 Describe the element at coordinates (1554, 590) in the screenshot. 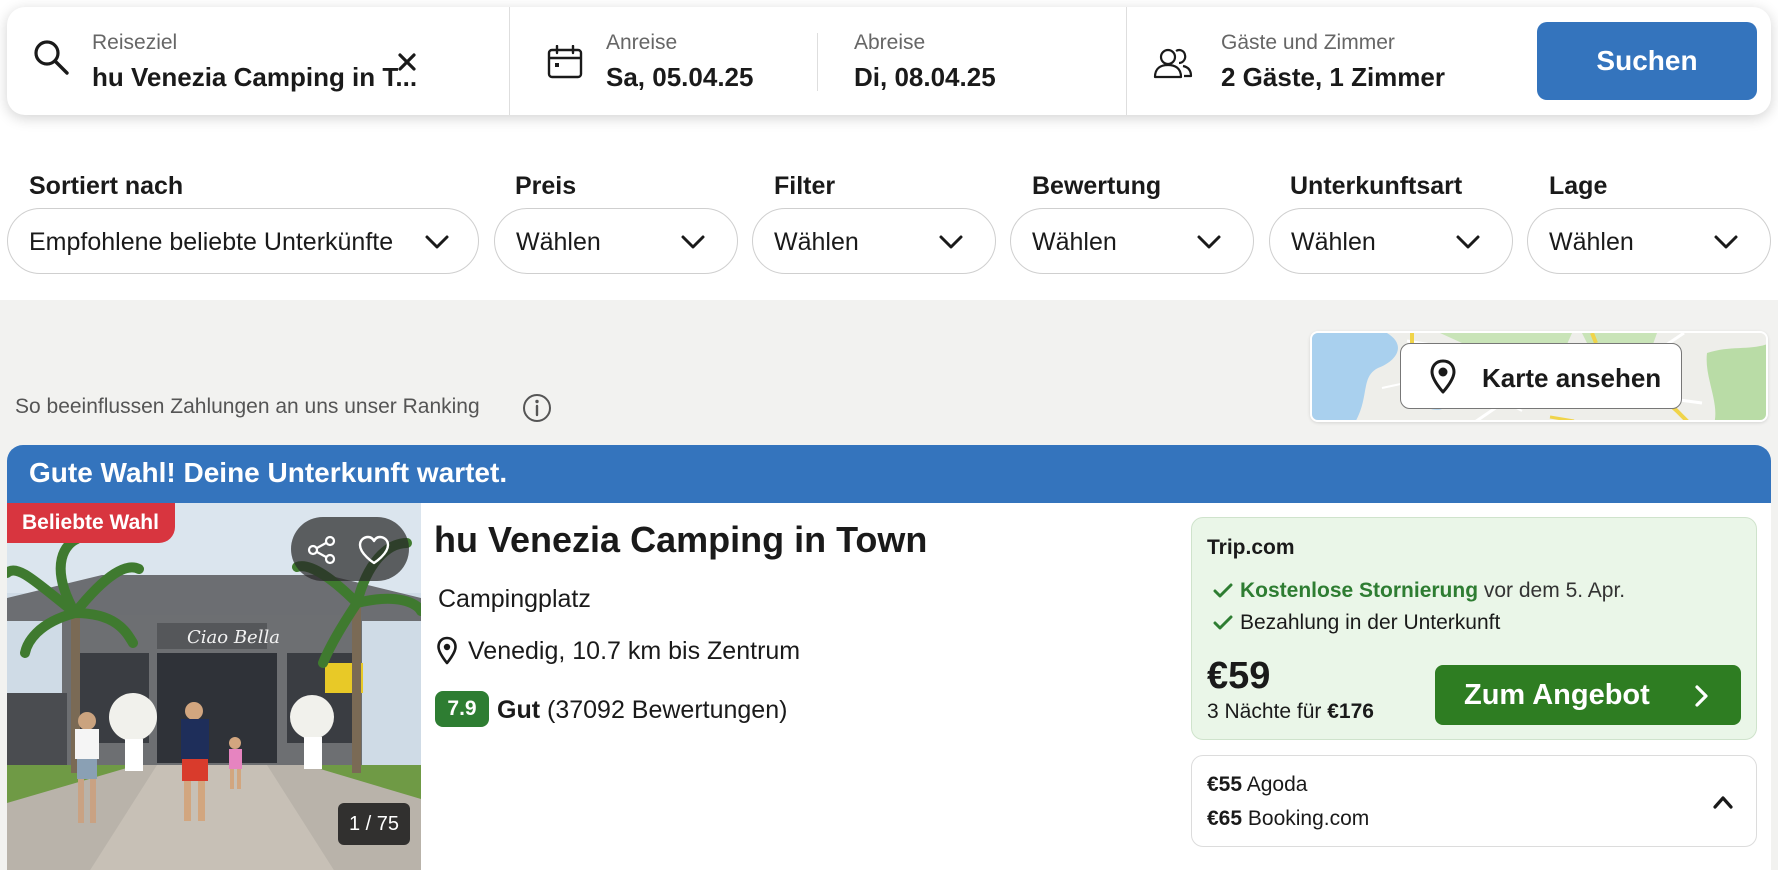

I see `free-cancel-deadline: vor dem 5. Apr.` at that location.